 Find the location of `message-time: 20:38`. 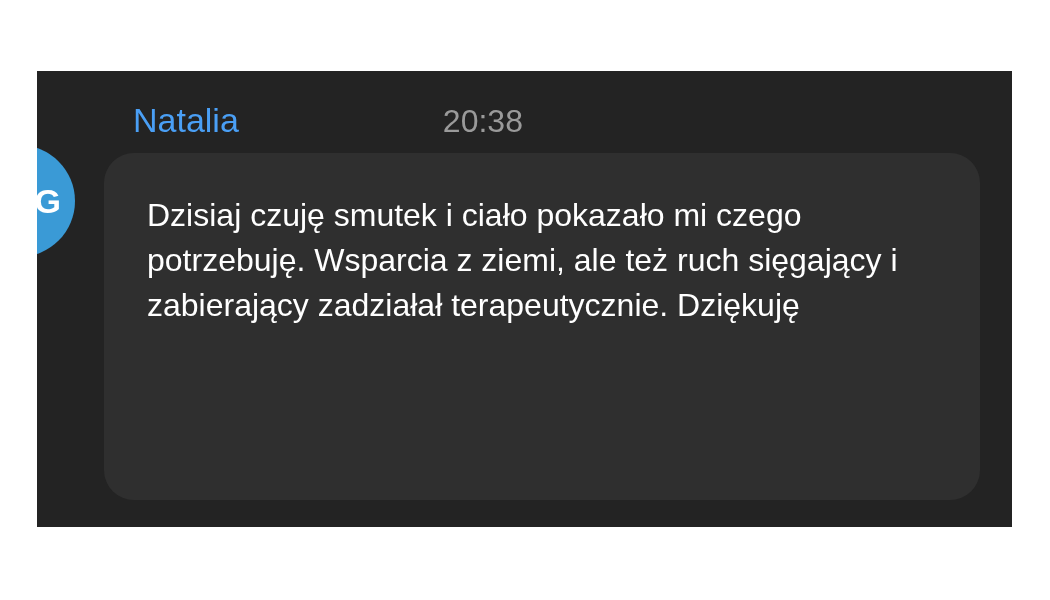

message-time: 20:38 is located at coordinates (482, 121).